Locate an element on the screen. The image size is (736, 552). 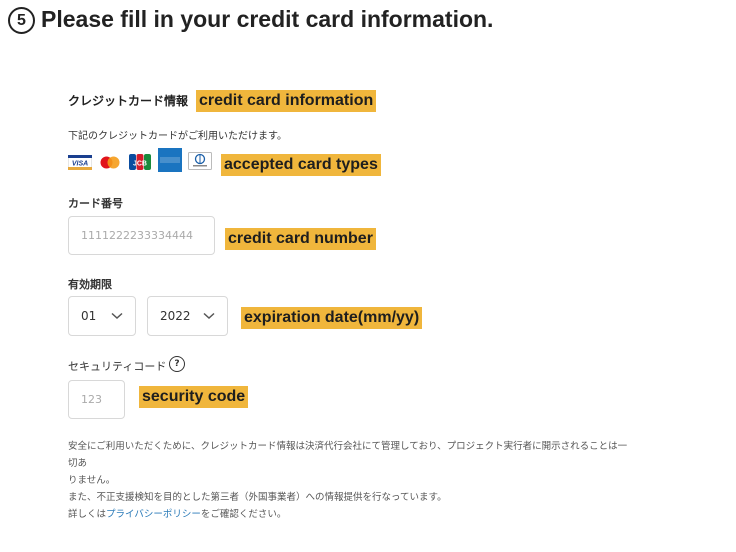
annotation-credit-card-number: credit card number is located at coordinates (300, 239).